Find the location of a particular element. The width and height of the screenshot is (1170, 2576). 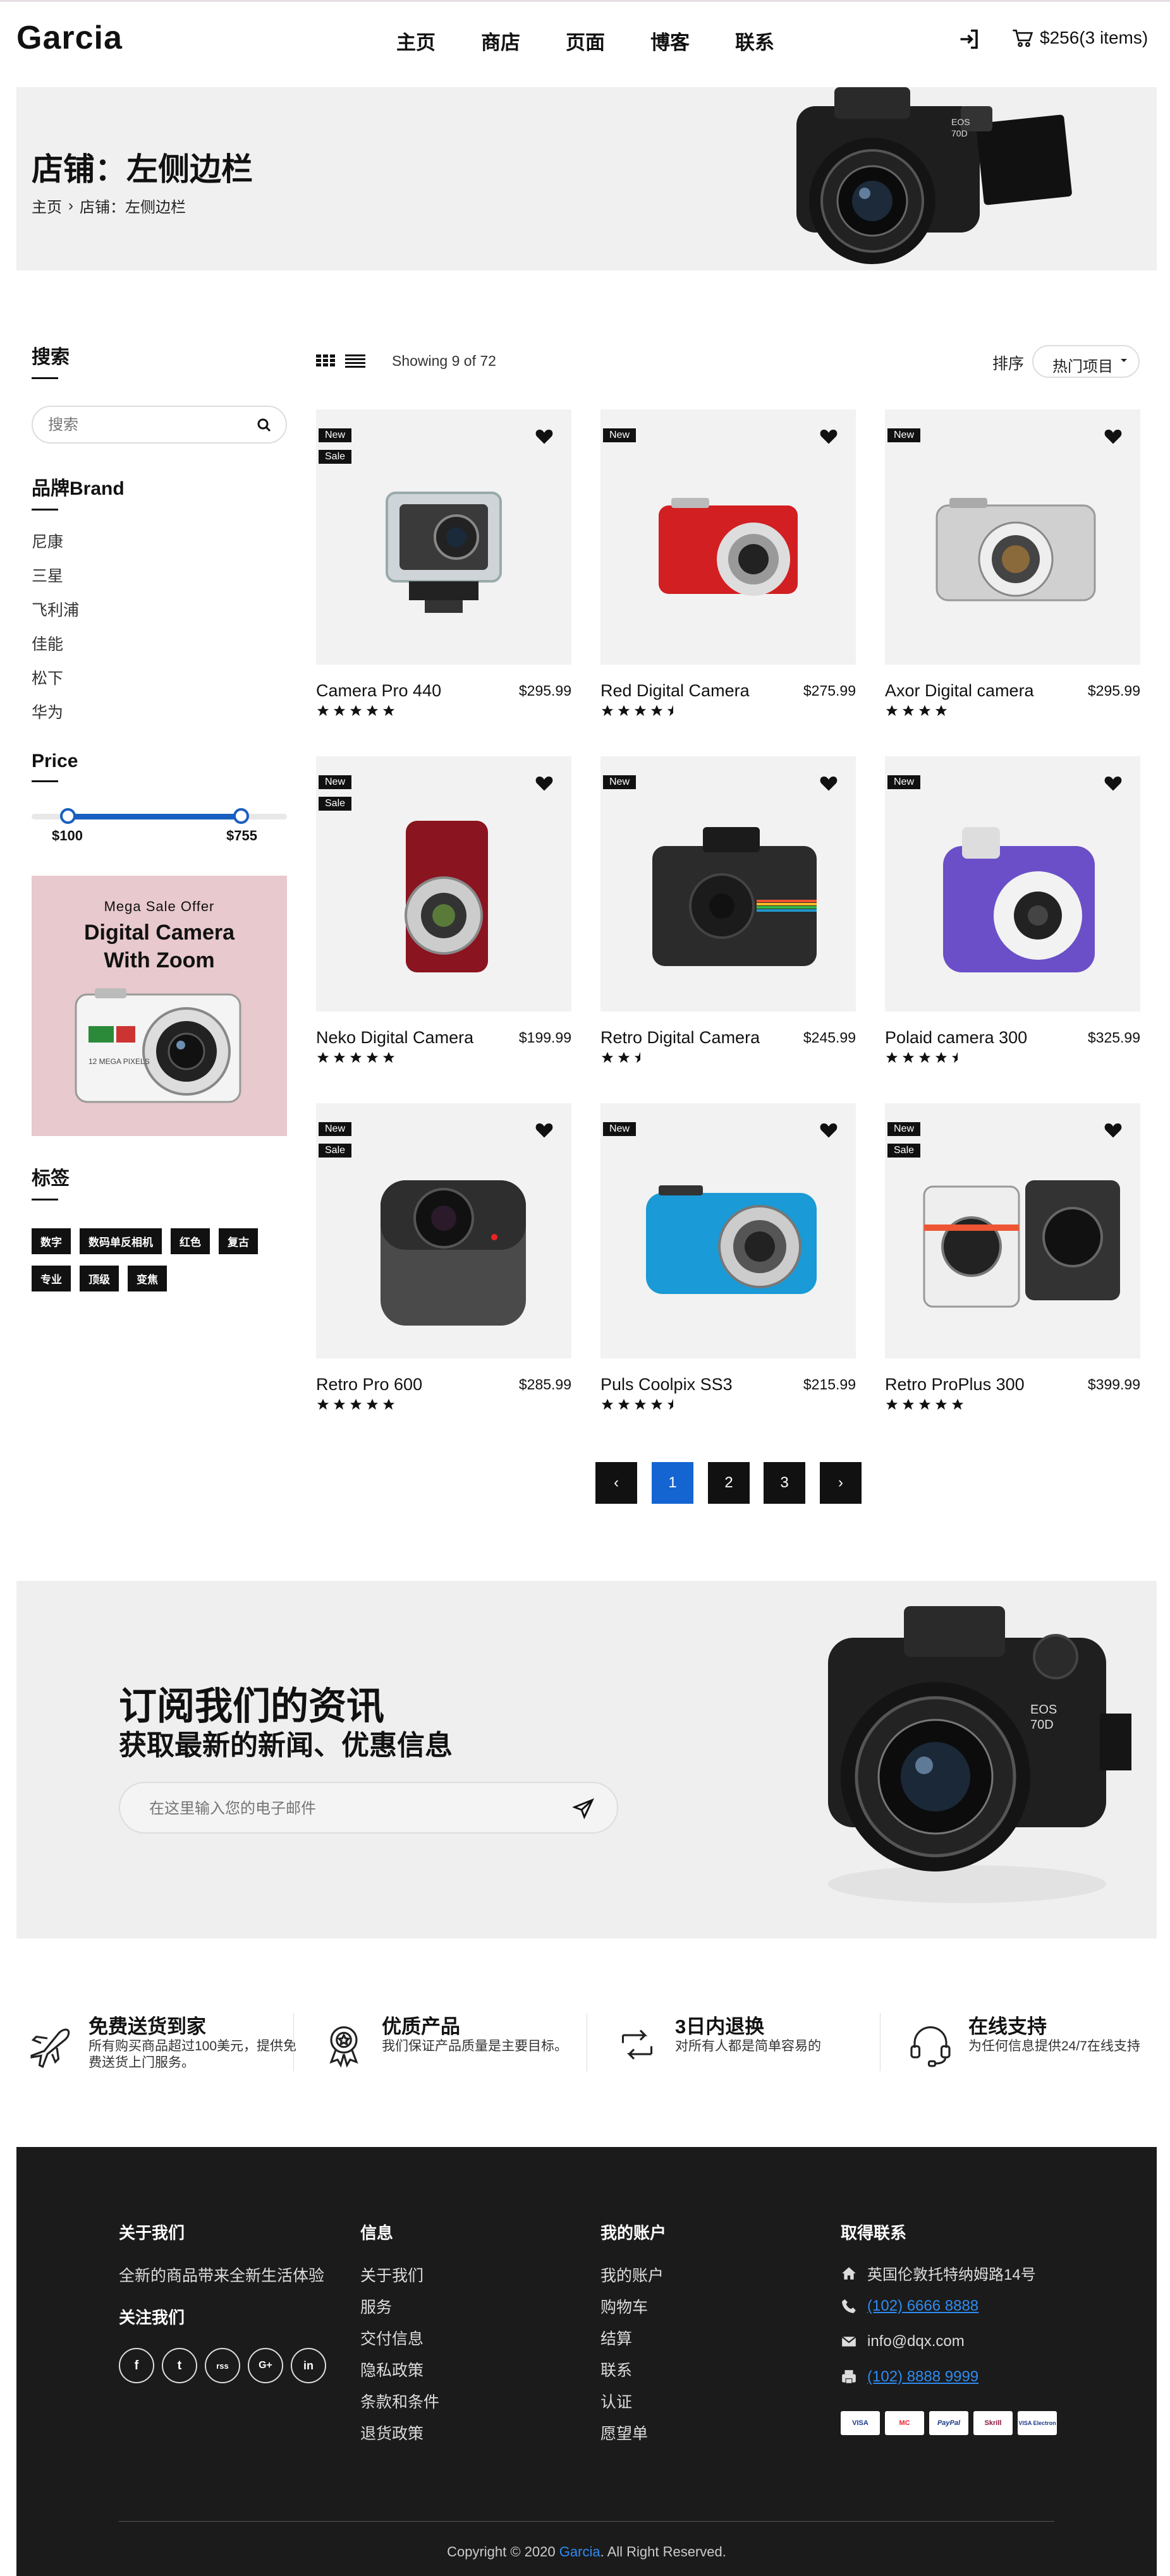

pagination-prev: ‹ is located at coordinates (616, 1483).